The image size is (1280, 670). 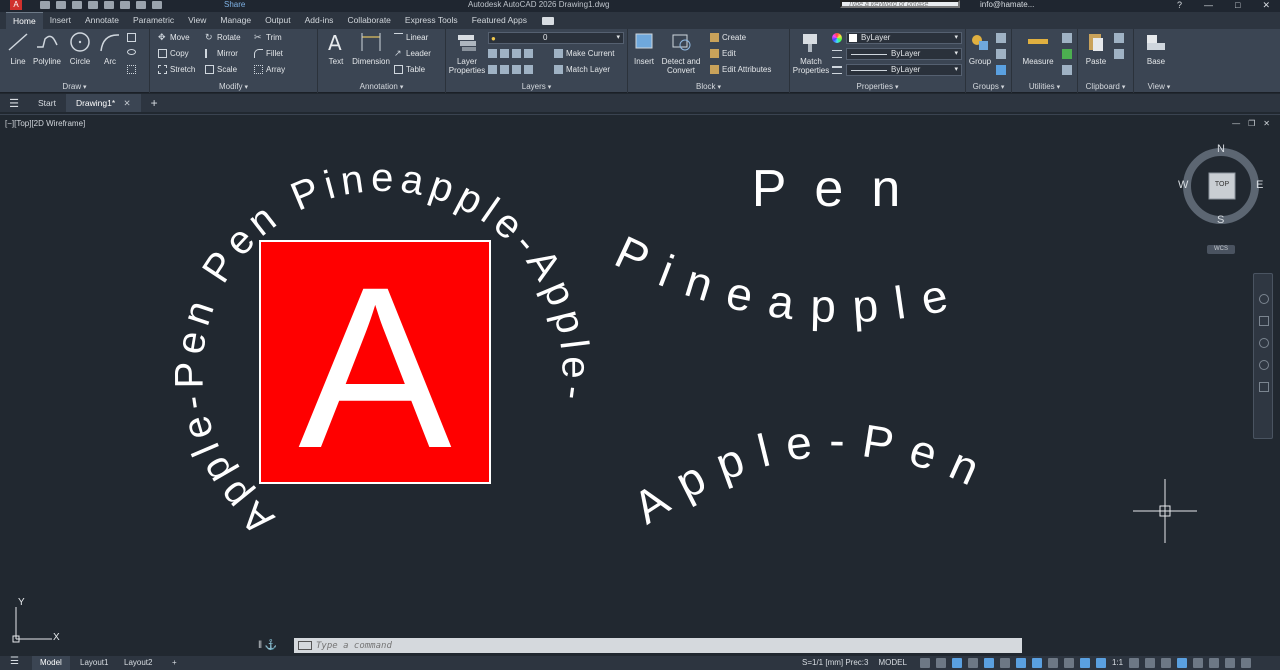 What do you see at coordinates (431, 20) in the screenshot?
I see `tab-express-tools: Express Tools` at bounding box center [431, 20].